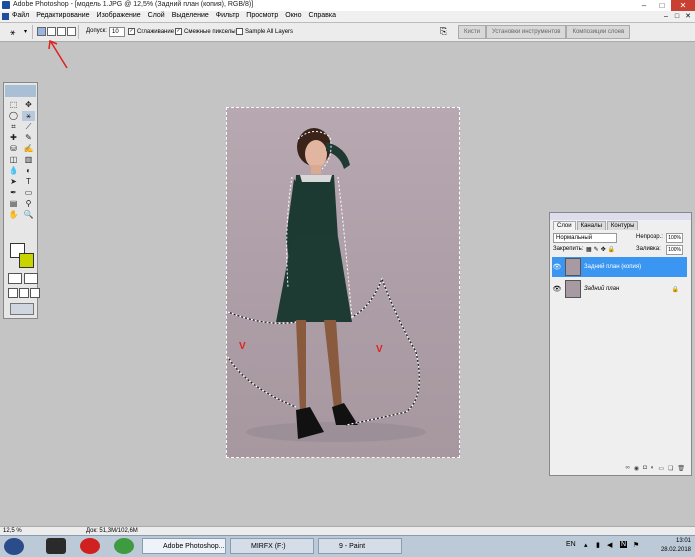 This screenshot has width=695, height=557. What do you see at coordinates (156, 15) in the screenshot?
I see `menu-layer: Слой` at bounding box center [156, 15].